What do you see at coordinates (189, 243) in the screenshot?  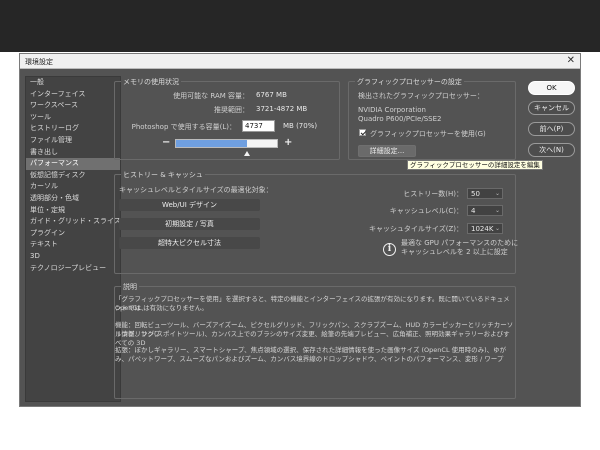 I see `preset-huge-pixel-button: 超特大ピクセル寸法` at bounding box center [189, 243].